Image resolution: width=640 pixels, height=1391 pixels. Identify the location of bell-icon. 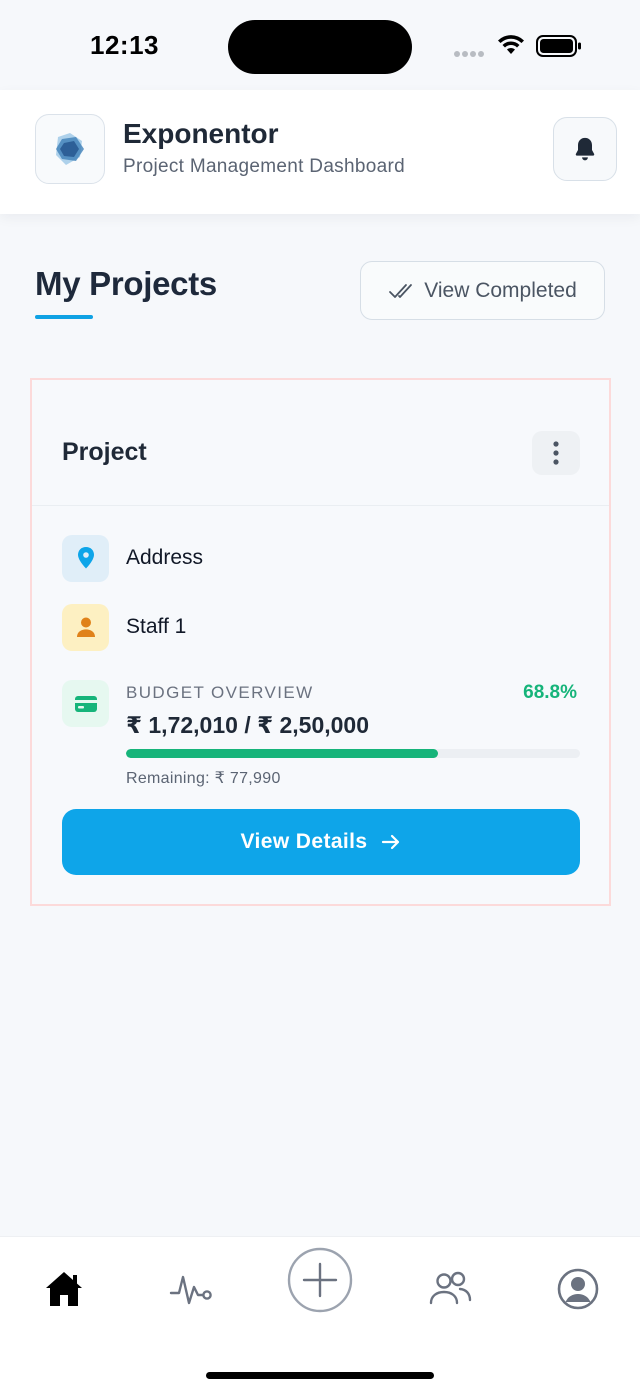
(585, 149).